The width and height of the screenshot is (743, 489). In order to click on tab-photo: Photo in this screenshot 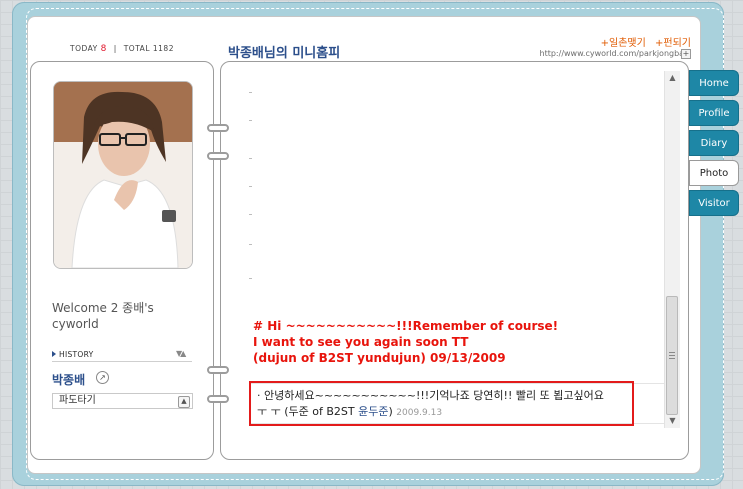, I will do `click(714, 173)`.